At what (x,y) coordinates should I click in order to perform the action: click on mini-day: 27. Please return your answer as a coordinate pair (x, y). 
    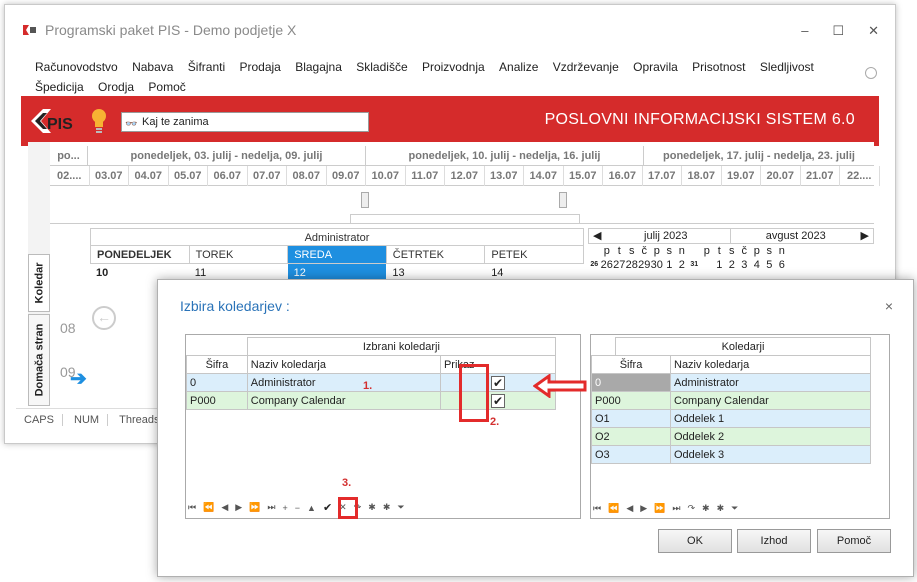
    Looking at the image, I should click on (619, 265).